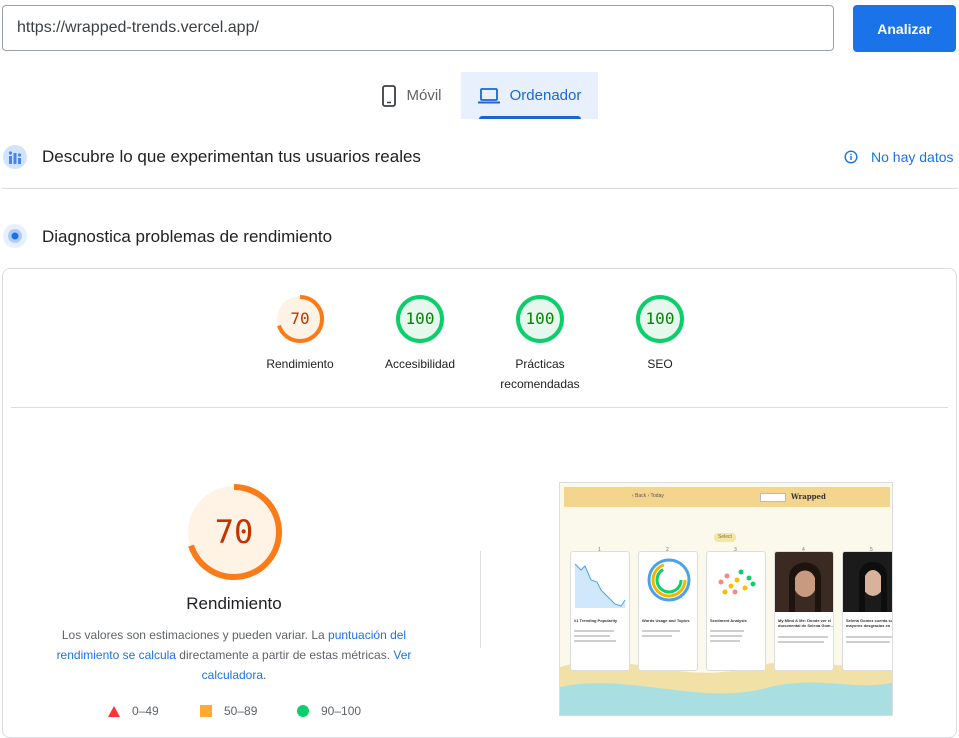 This screenshot has height=738, width=959. What do you see at coordinates (488, 95) in the screenshot?
I see `laptop-icon` at bounding box center [488, 95].